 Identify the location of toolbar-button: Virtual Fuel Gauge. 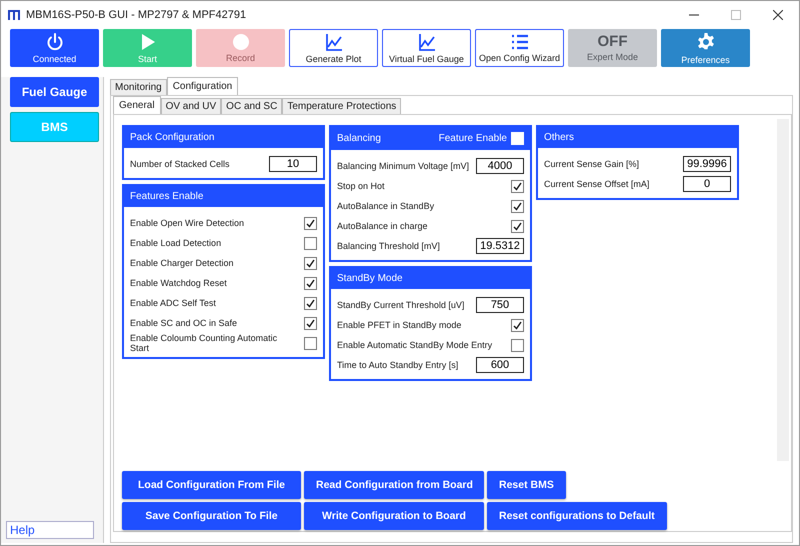
(426, 48).